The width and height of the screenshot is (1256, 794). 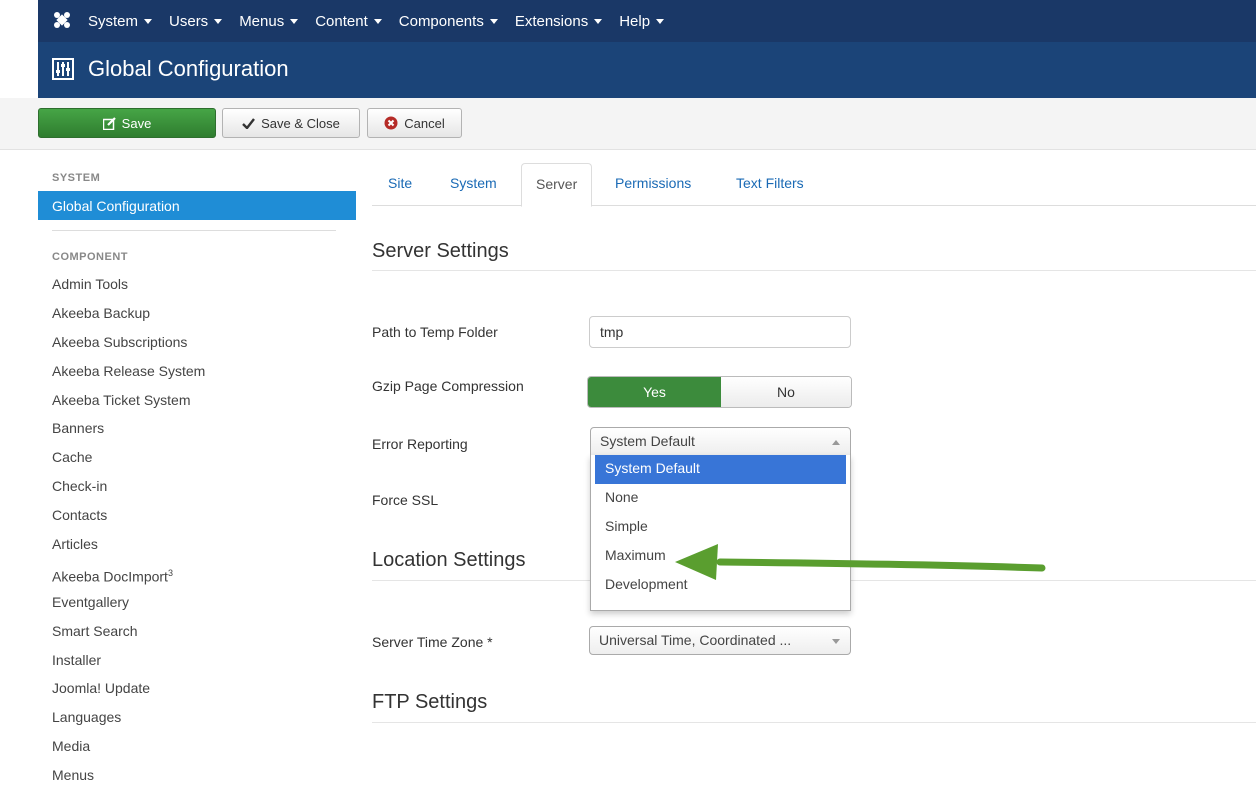 I want to click on error-reporting-select: System Default, so click(x=720, y=441).